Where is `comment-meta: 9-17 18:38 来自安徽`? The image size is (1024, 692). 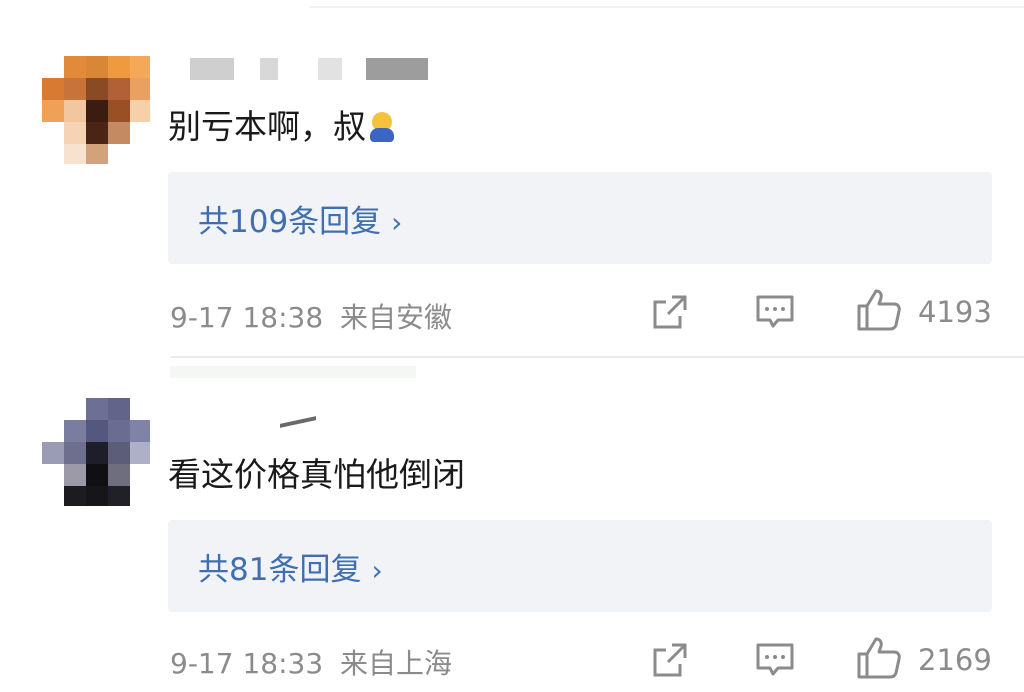 comment-meta: 9-17 18:38 来自安徽 is located at coordinates (311, 316).